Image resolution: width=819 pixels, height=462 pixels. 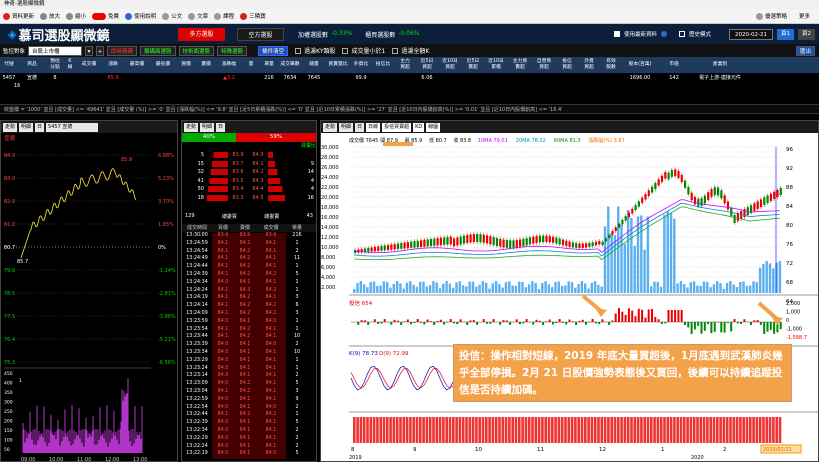 What do you see at coordinates (771, 16) in the screenshot?
I see `menu-item-strategy: 優選策略` at bounding box center [771, 16].